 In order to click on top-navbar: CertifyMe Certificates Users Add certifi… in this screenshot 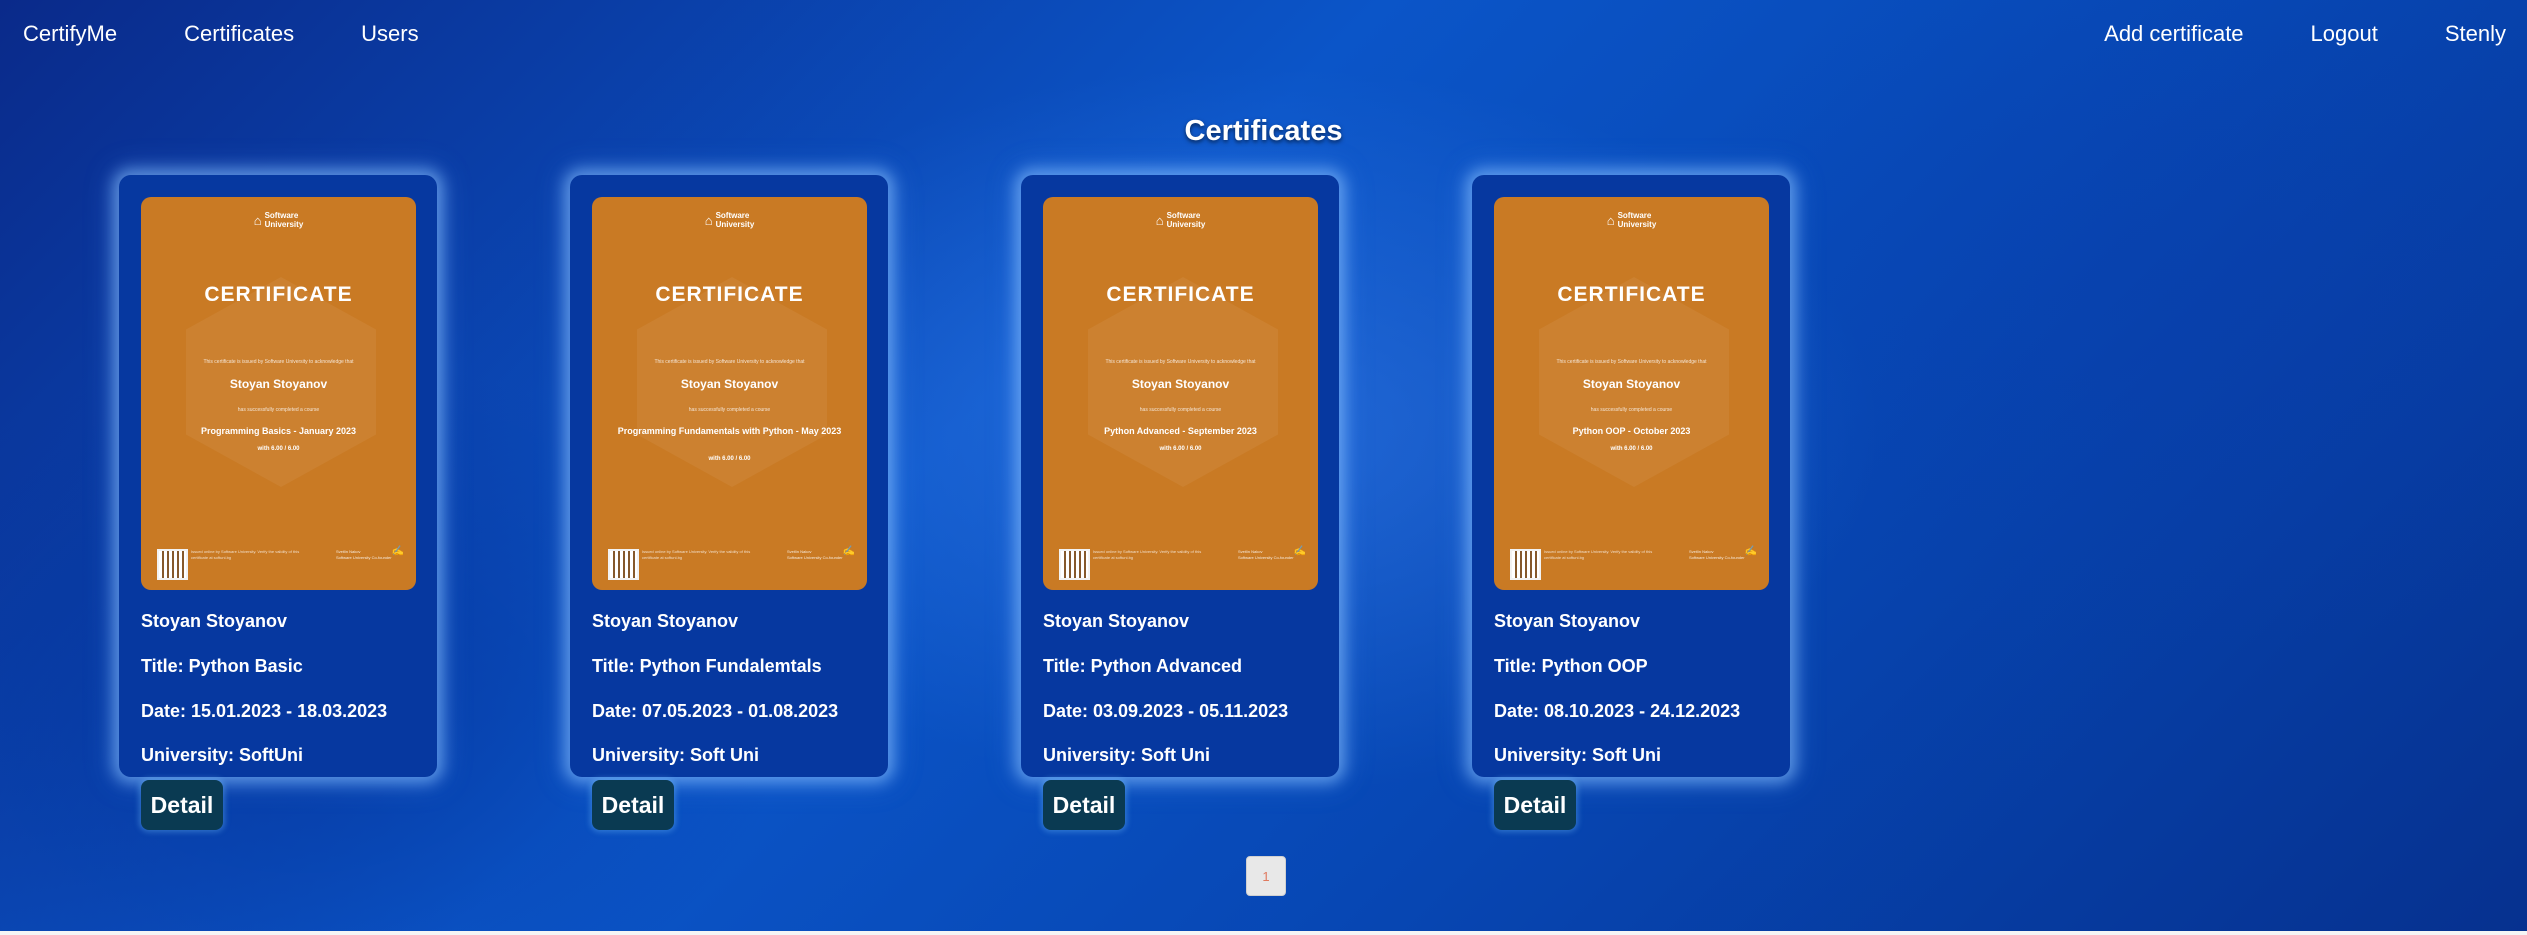, I will do `click(1263, 36)`.